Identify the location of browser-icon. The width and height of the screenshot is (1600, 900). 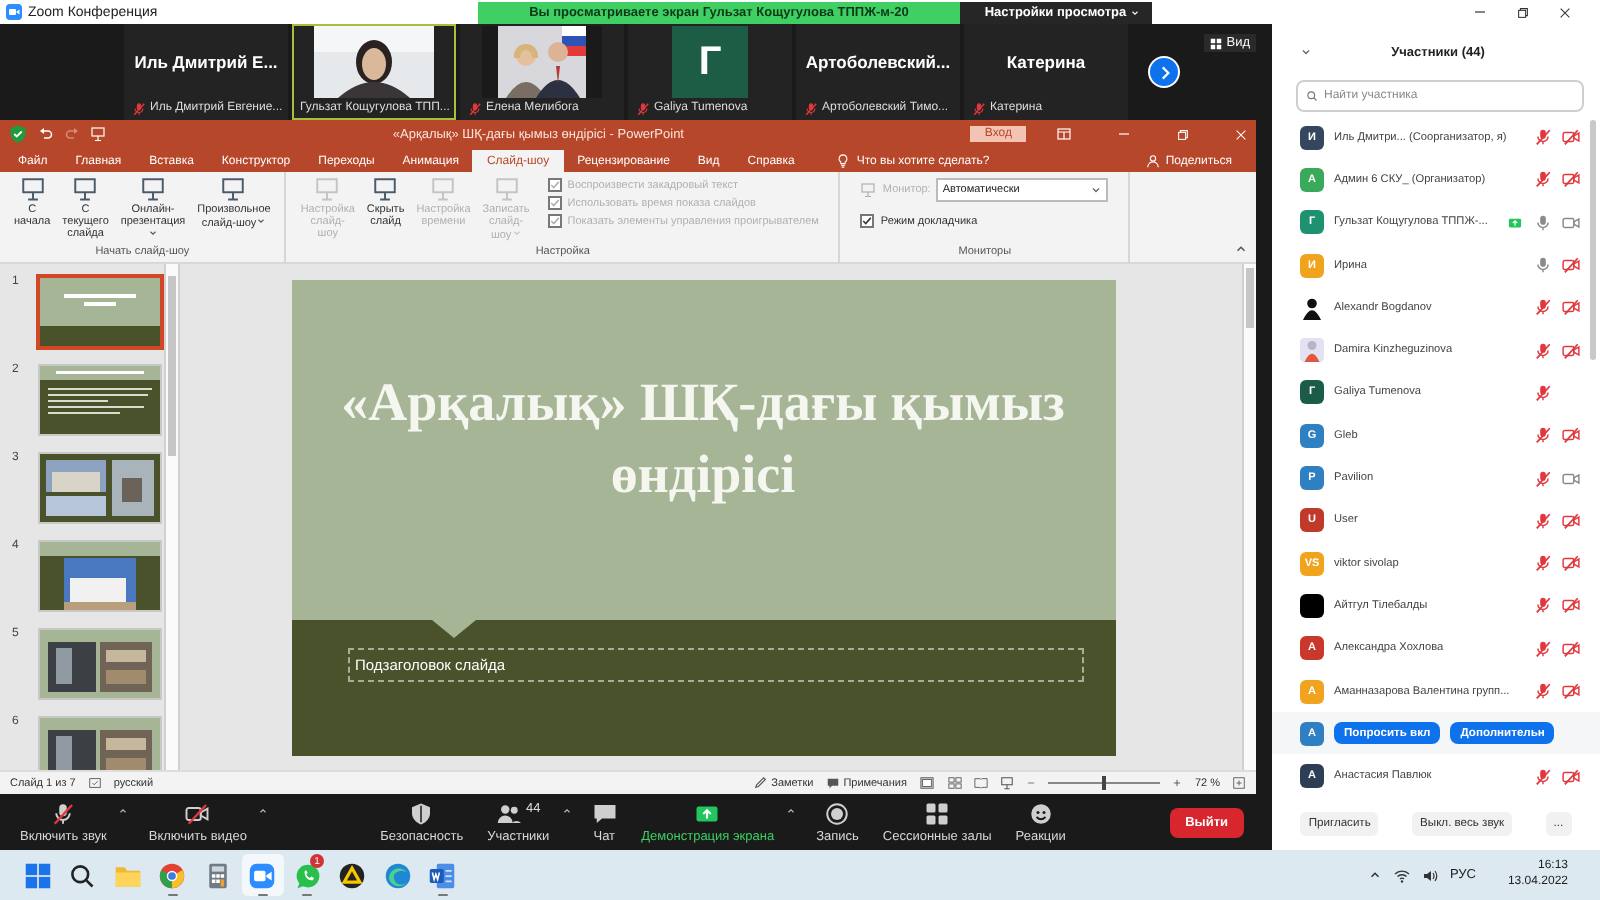
(172, 875).